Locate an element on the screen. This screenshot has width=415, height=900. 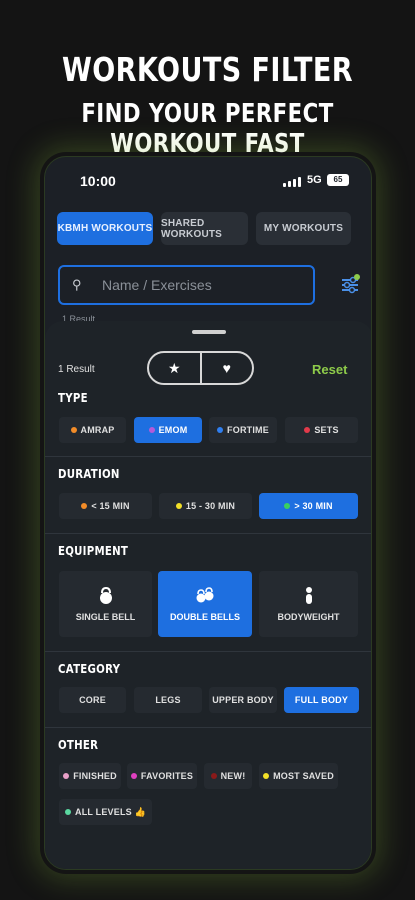
other-title: OTHER is located at coordinates (78, 745).